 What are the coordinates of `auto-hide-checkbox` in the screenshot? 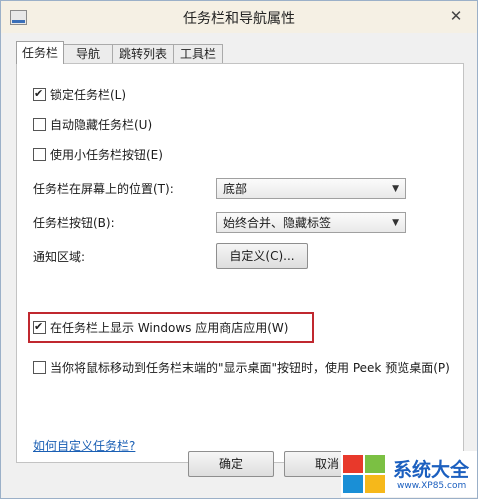 It's located at (39, 124).